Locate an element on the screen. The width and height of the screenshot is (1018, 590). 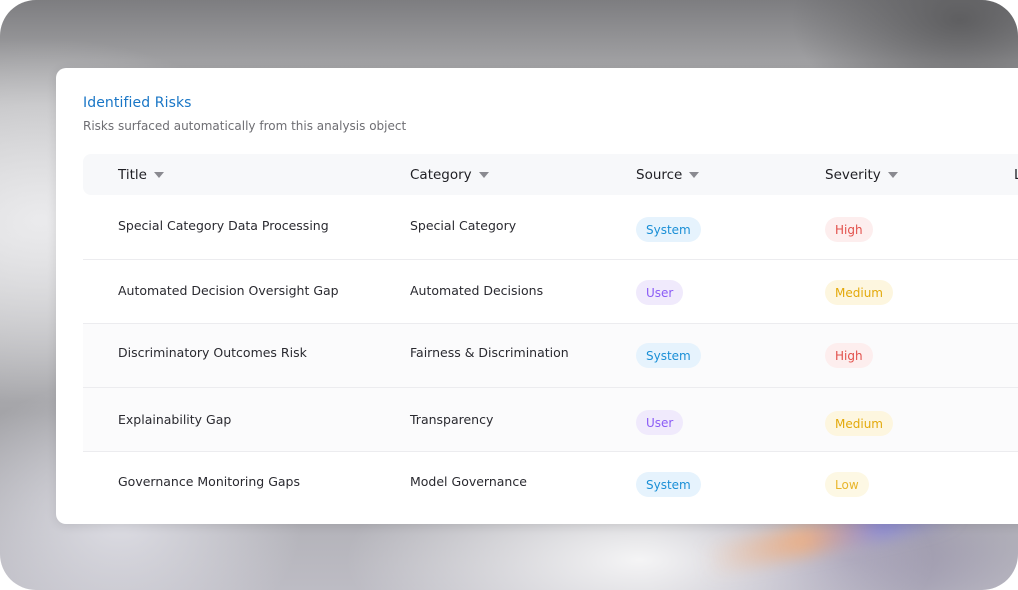
column-header-category: Category is located at coordinates (449, 174).